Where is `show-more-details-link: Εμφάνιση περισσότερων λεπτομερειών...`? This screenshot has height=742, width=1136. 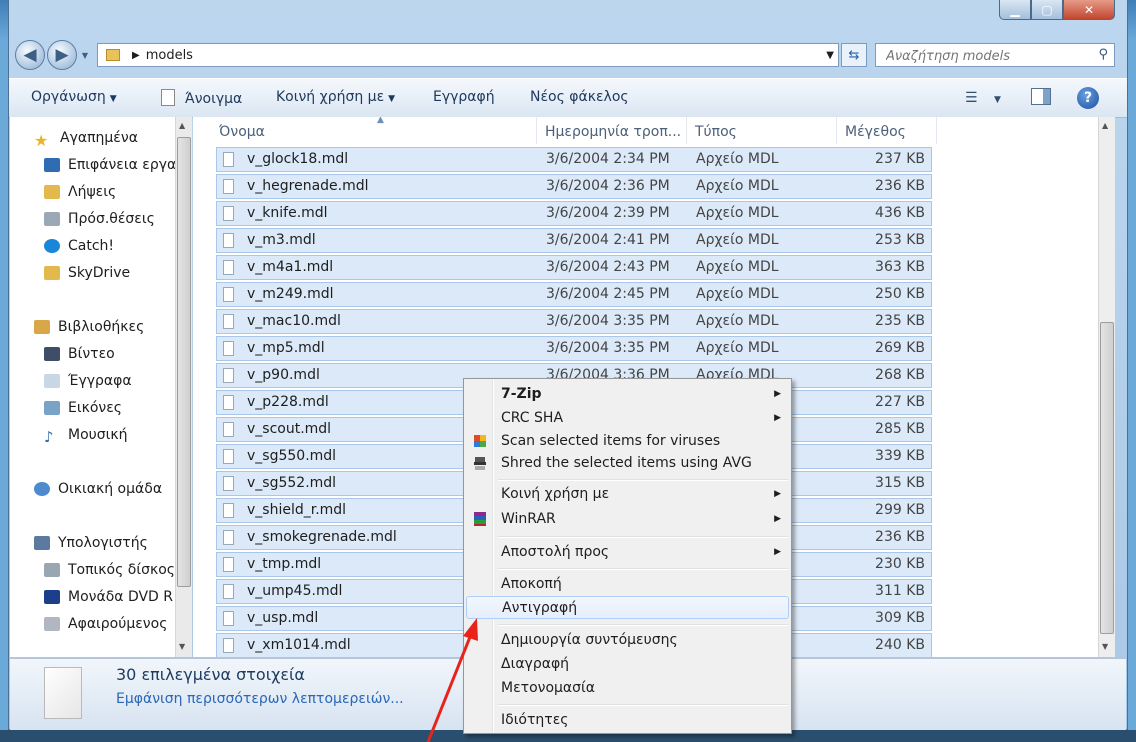
show-more-details-link: Εμφάνιση περισσότερων λεπτομερειών... is located at coordinates (260, 699).